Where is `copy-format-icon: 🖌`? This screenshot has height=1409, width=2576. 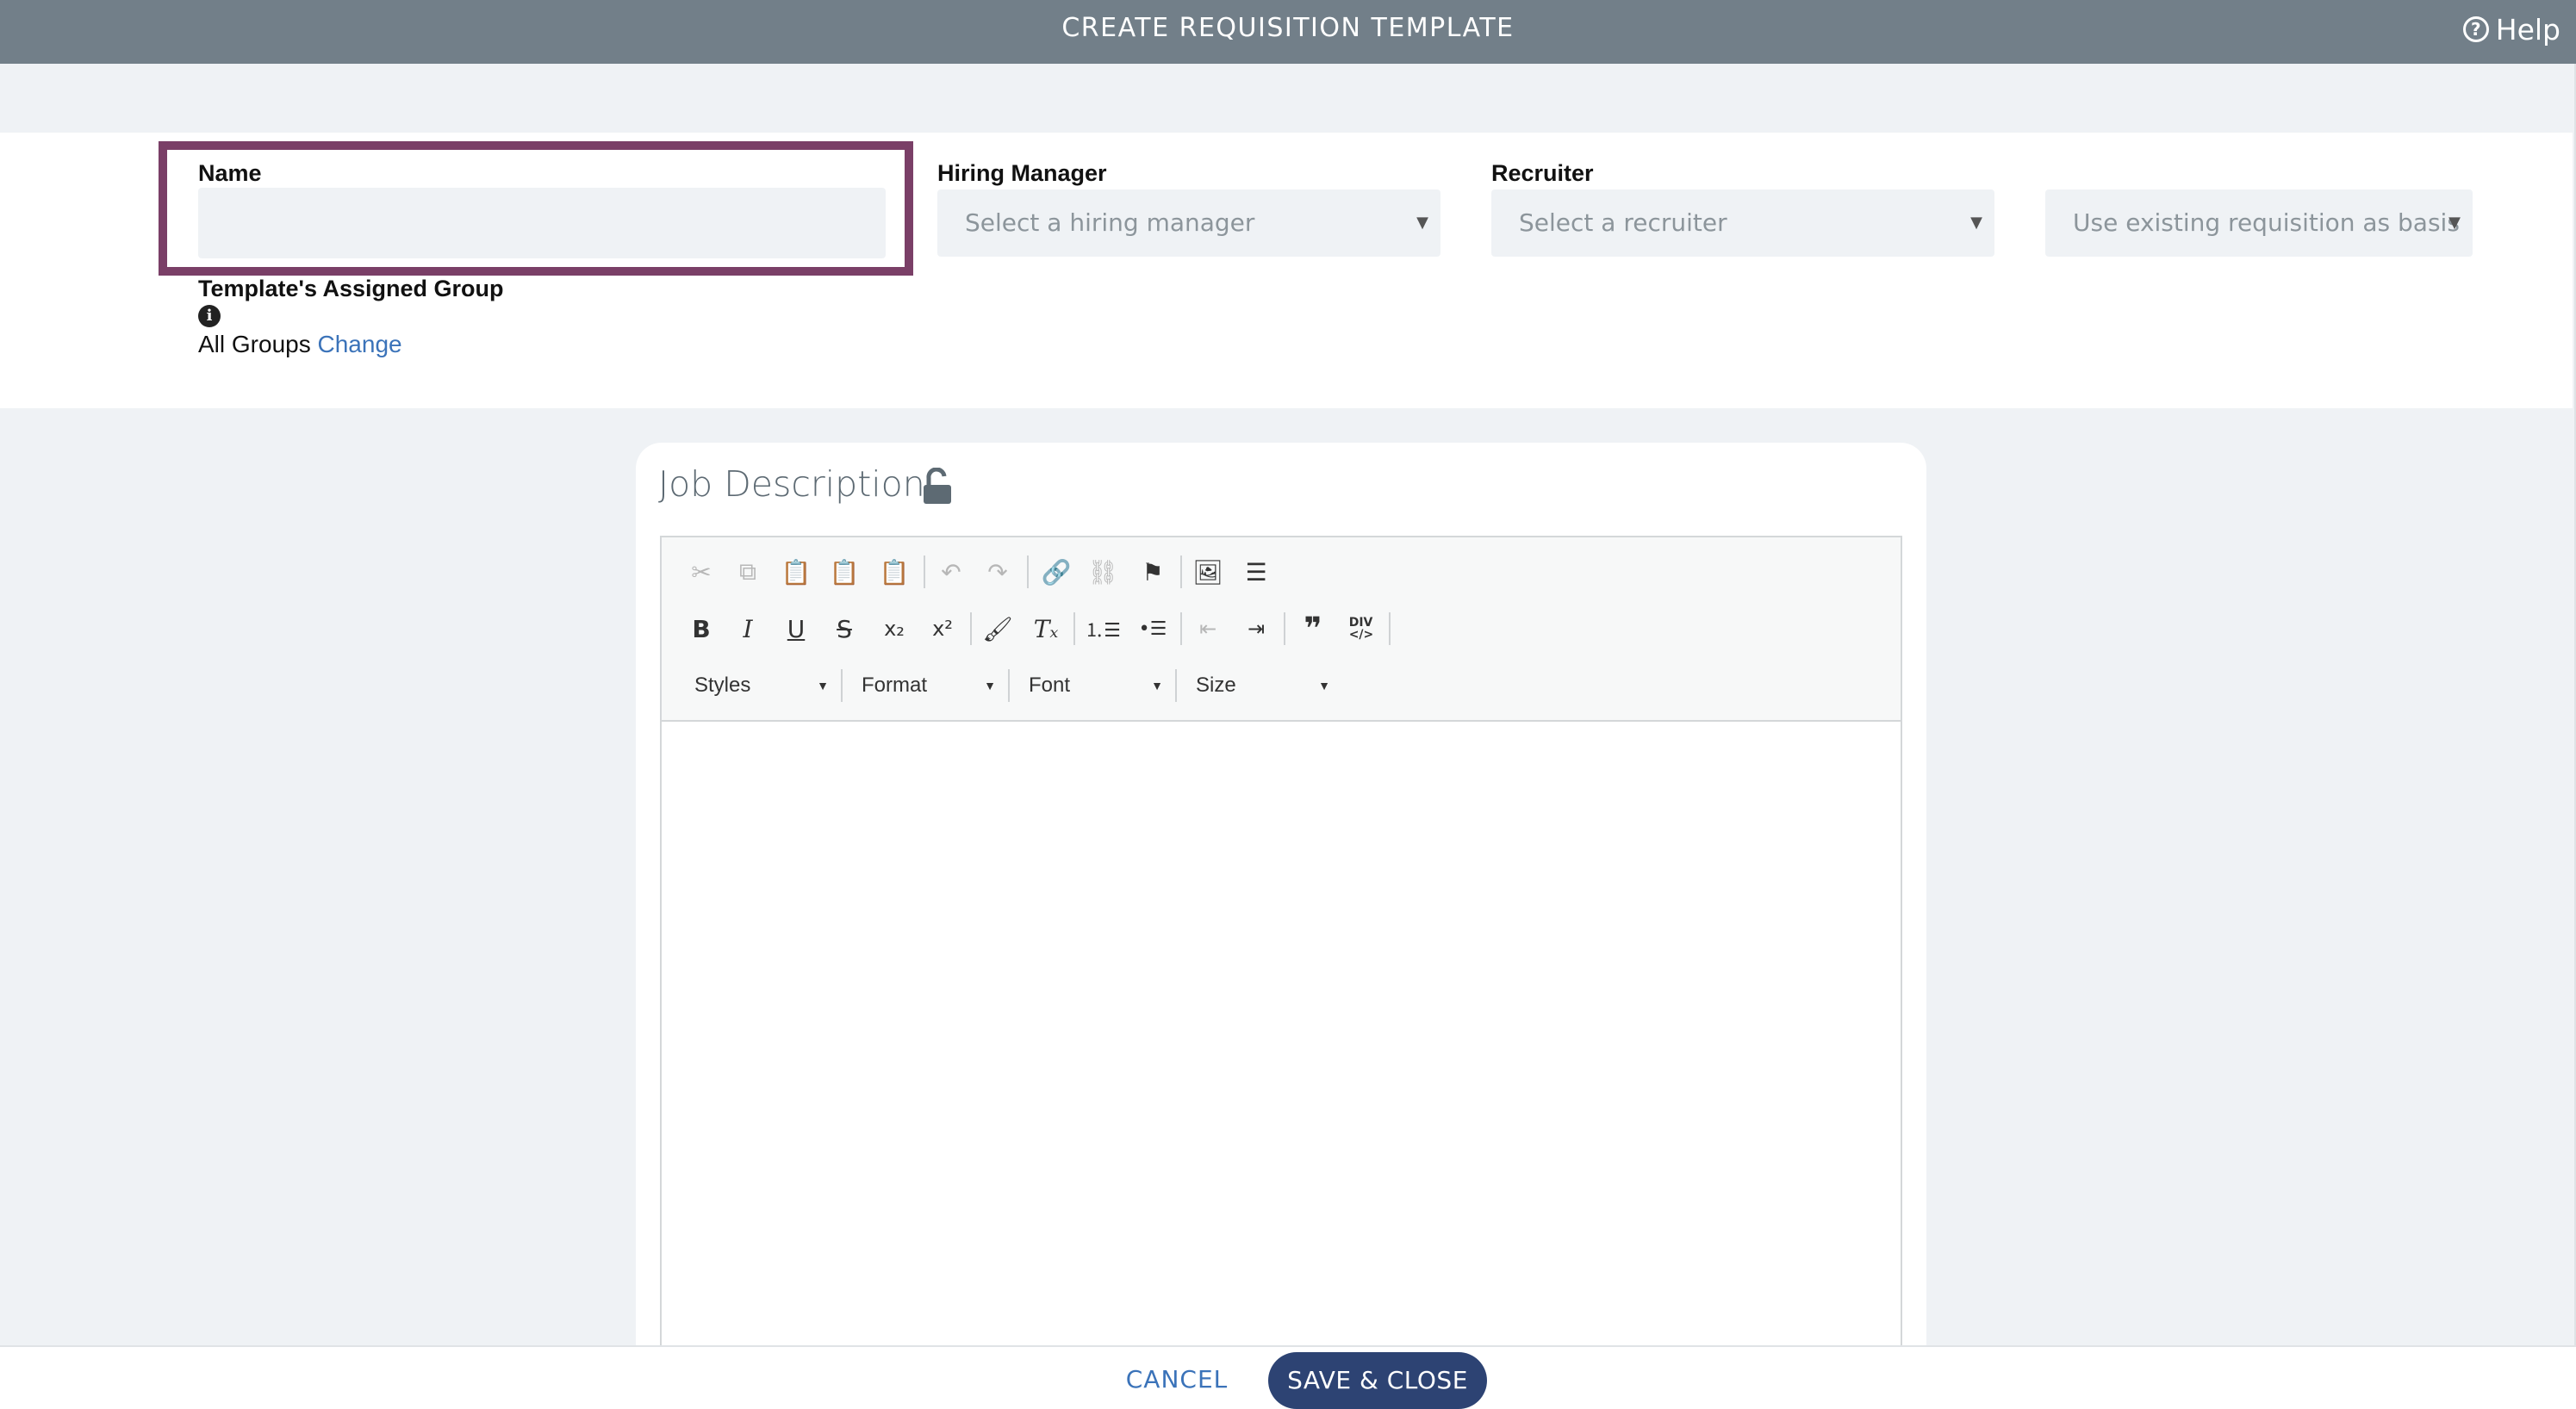 copy-format-icon: 🖌 is located at coordinates (997, 628).